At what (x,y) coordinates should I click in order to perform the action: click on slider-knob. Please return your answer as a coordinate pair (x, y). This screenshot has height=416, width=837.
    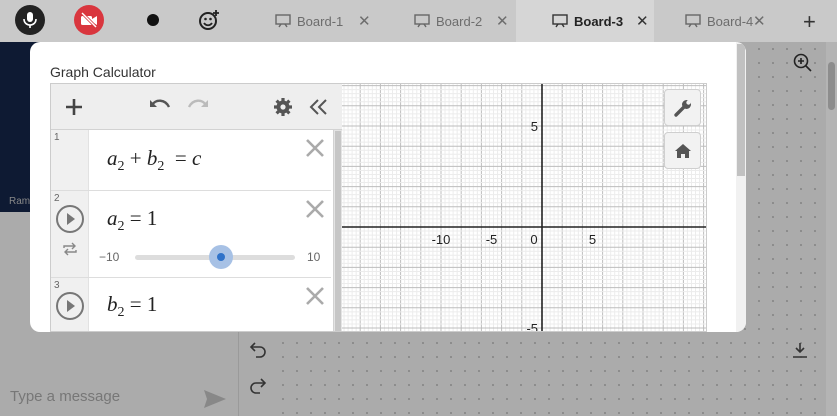
    Looking at the image, I should click on (221, 257).